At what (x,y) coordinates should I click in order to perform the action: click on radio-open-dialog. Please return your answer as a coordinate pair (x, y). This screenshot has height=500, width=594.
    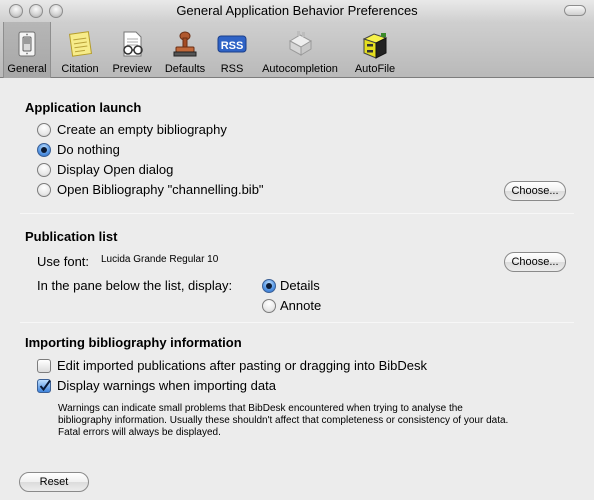
    Looking at the image, I should click on (44, 170).